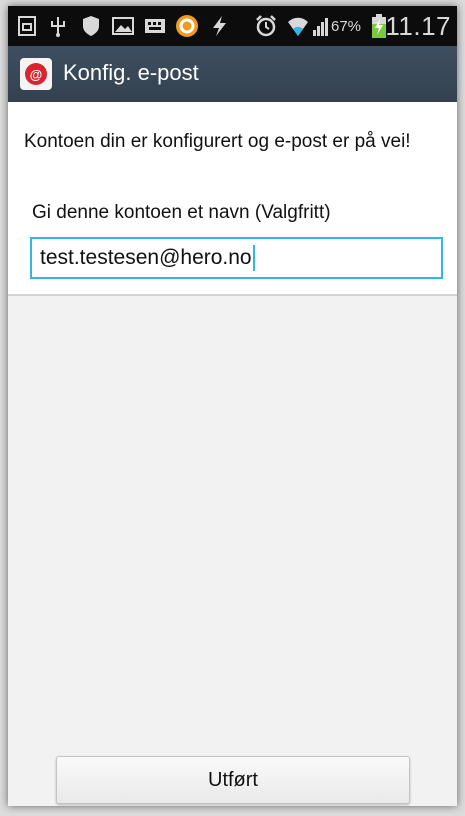 The image size is (465, 816). What do you see at coordinates (27, 26) in the screenshot?
I see `screenshot-icon` at bounding box center [27, 26].